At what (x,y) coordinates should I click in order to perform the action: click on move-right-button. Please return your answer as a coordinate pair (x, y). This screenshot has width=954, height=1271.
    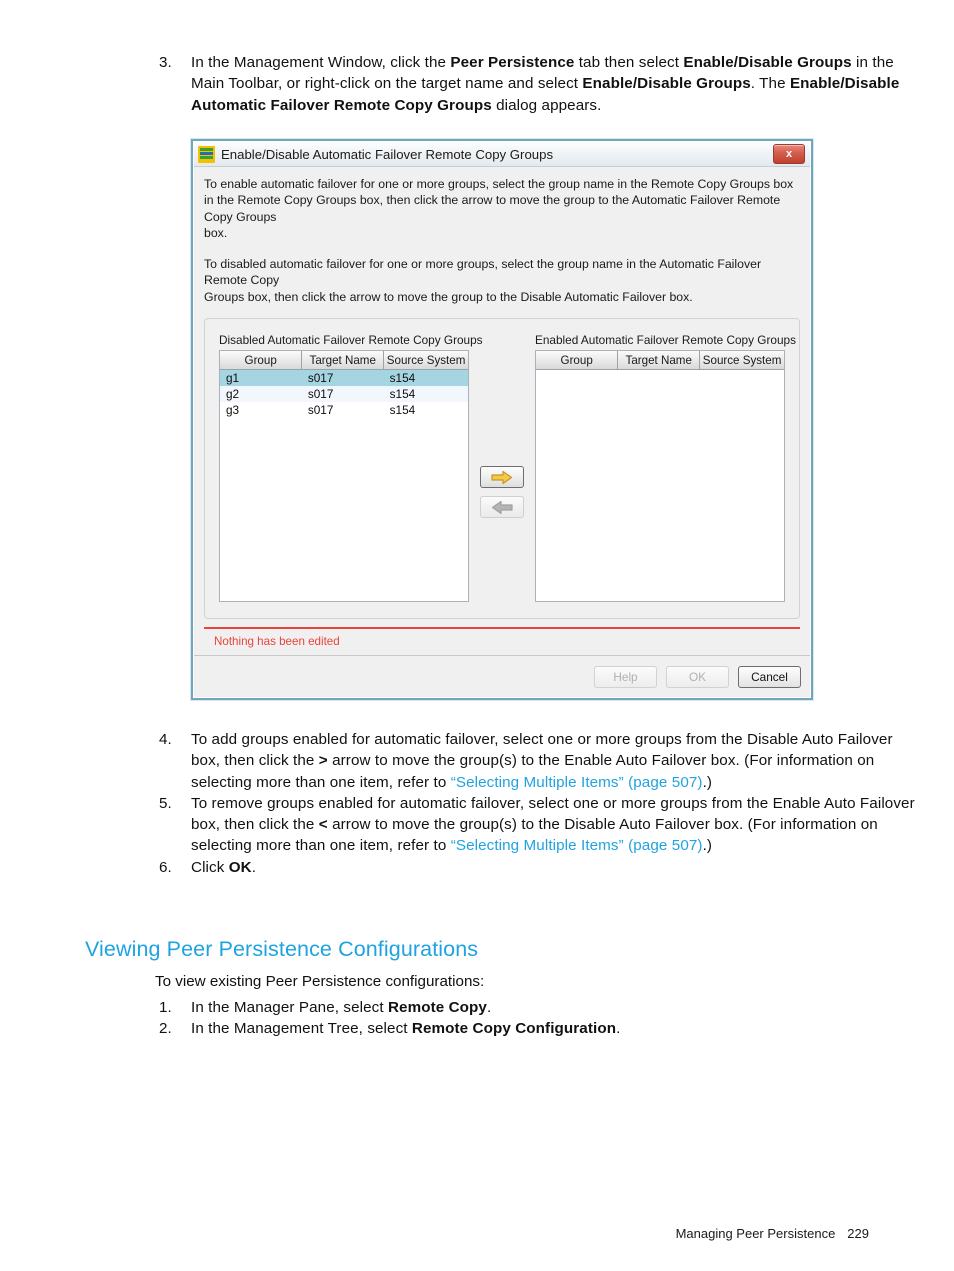
    Looking at the image, I should click on (502, 477).